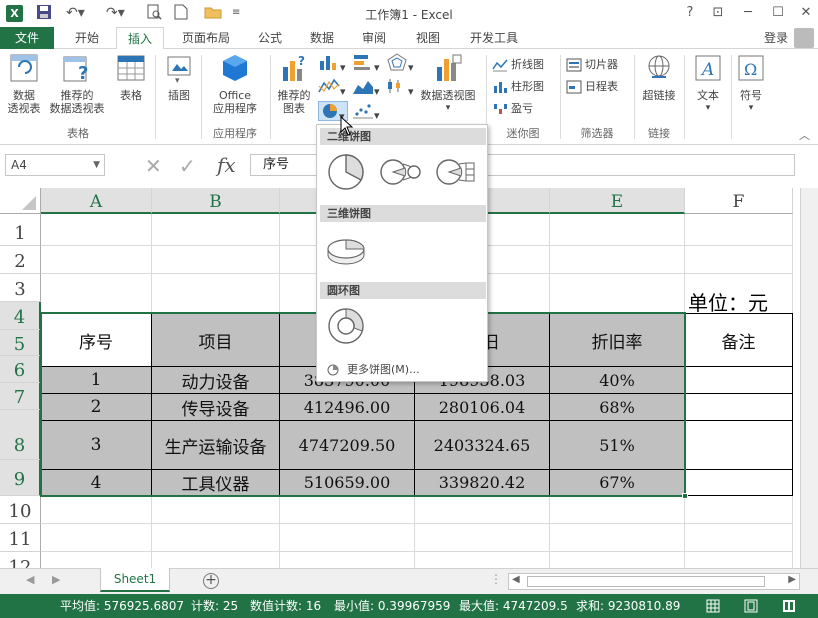 The width and height of the screenshot is (818, 618). What do you see at coordinates (346, 326) in the screenshot?
I see `doughnut-icon` at bounding box center [346, 326].